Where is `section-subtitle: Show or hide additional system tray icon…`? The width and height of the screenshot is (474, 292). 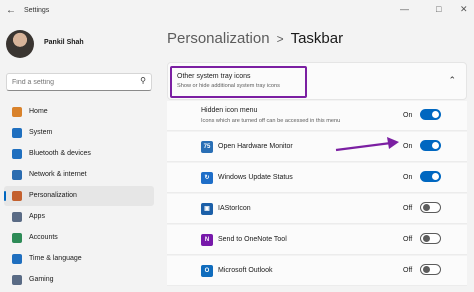
section-subtitle: Show or hide additional system tray icon… is located at coordinates (228, 86).